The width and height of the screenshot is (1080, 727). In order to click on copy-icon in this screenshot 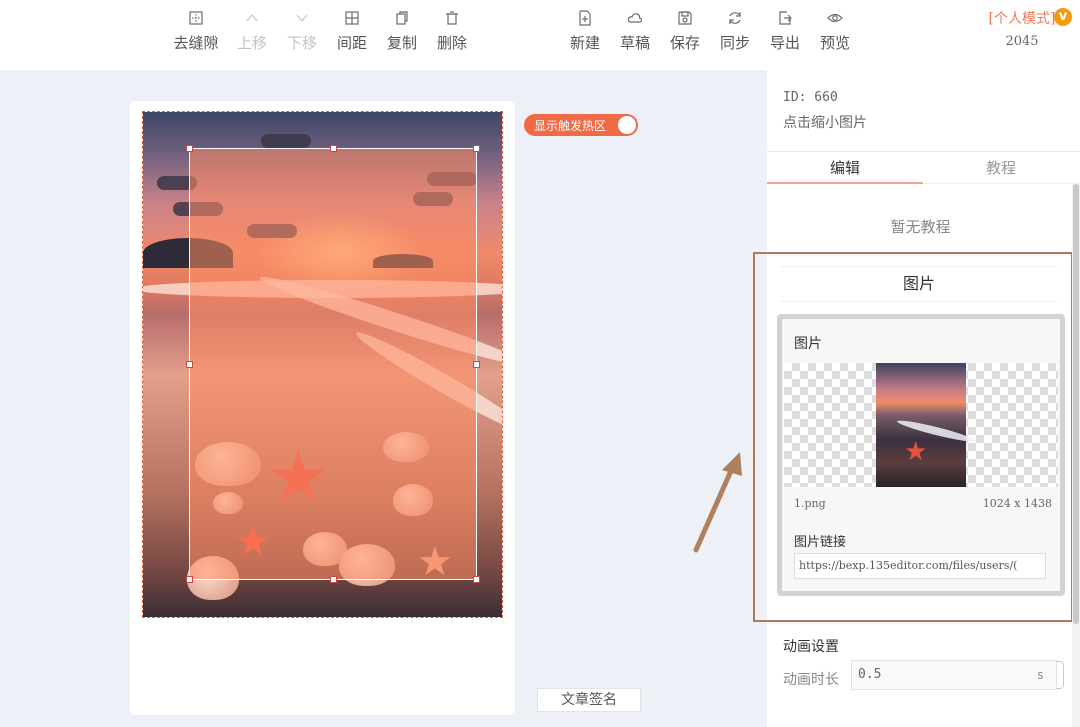, I will do `click(402, 18)`.